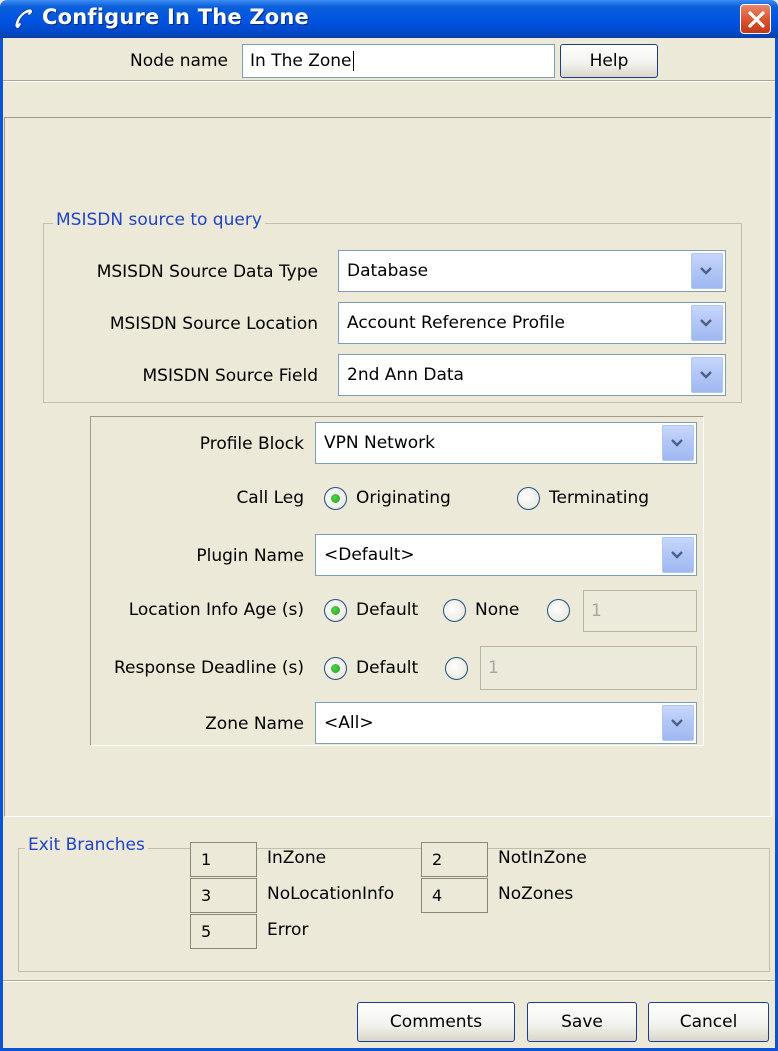 The image size is (778, 1051). Describe the element at coordinates (288, 930) in the screenshot. I see `branch-name: Error` at that location.